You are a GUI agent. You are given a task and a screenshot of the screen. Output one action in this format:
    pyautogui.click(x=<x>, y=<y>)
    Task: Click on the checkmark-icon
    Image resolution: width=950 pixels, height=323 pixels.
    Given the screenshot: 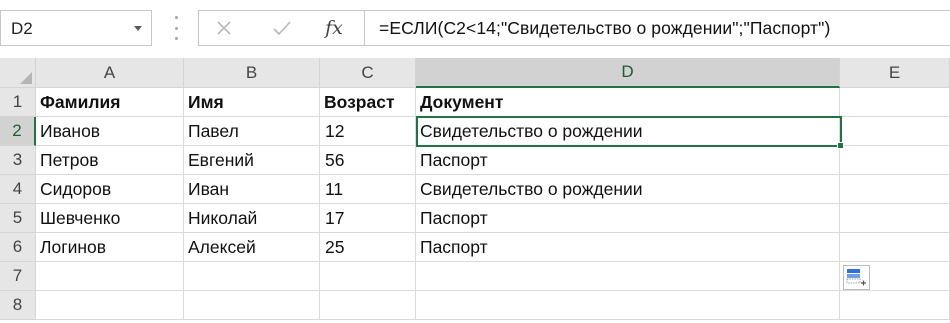 What is the action you would take?
    pyautogui.click(x=282, y=28)
    